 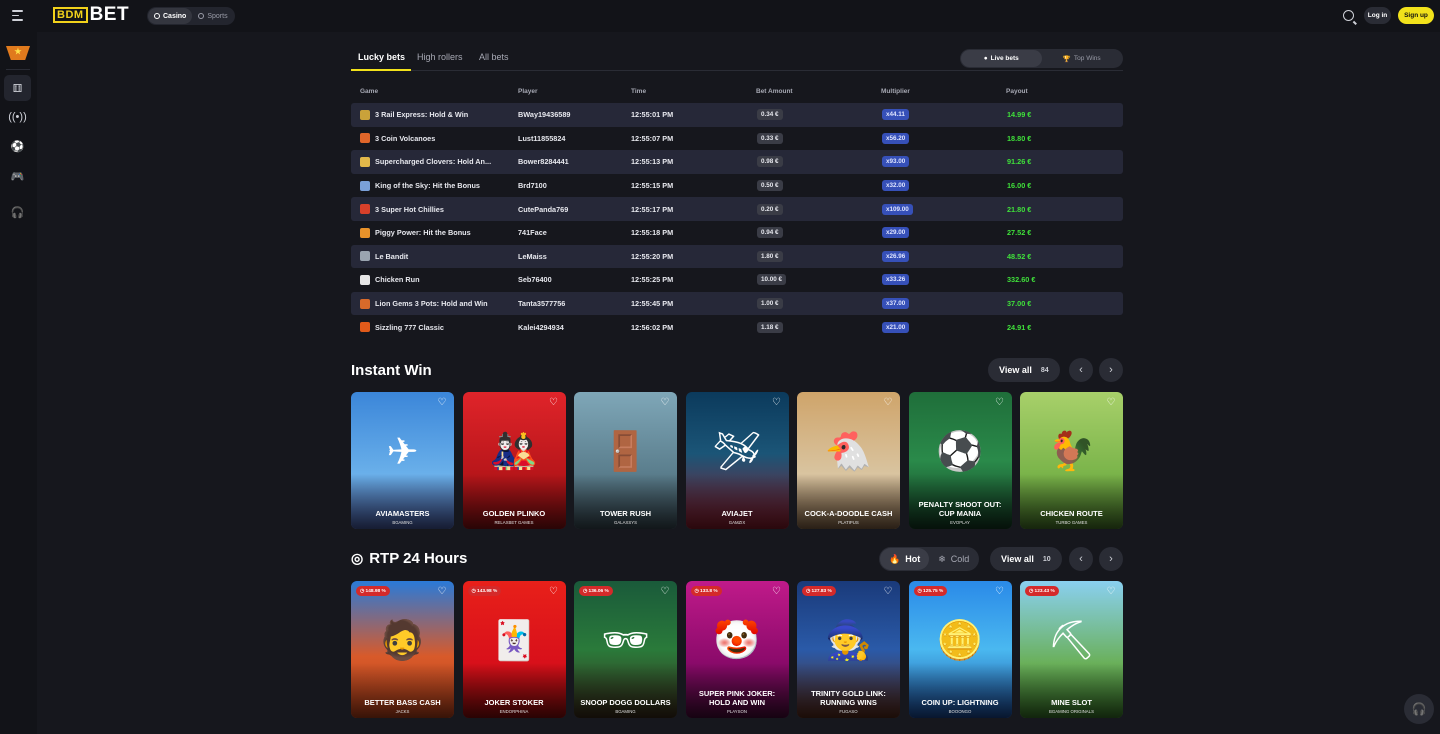 I want to click on game-provider: GAMZIX, so click(x=737, y=522).